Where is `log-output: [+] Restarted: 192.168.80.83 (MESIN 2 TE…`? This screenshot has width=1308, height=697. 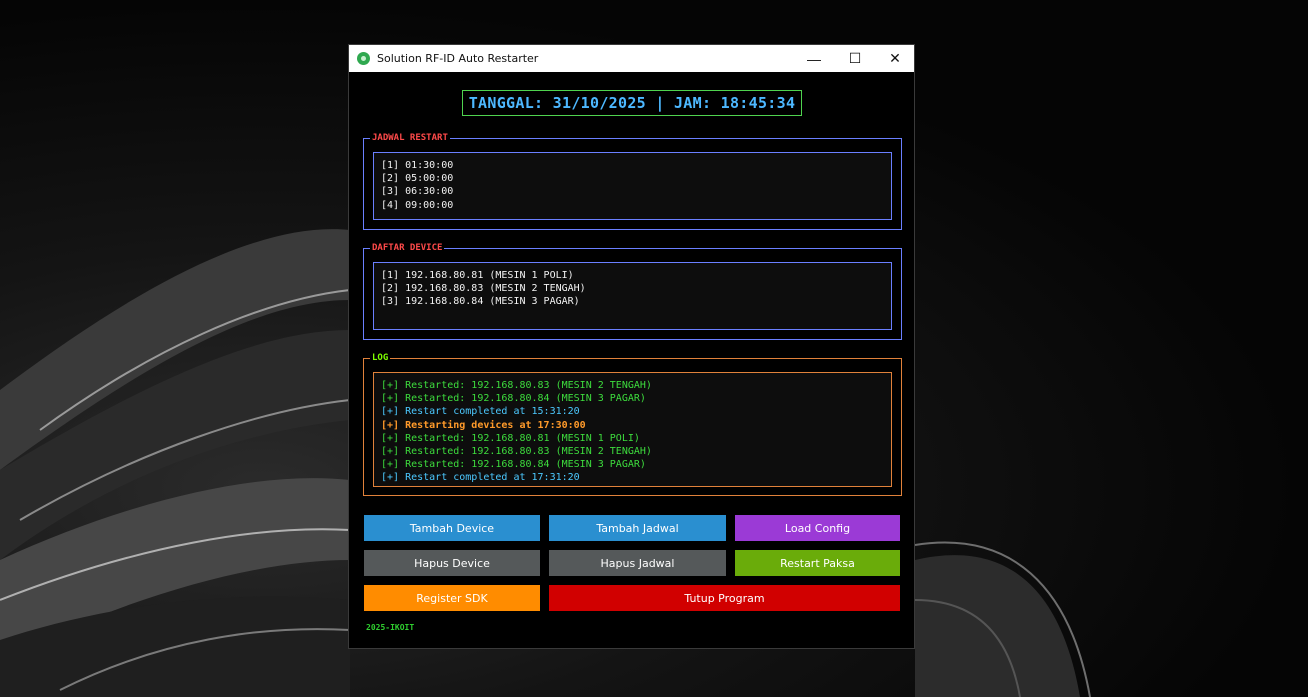
log-output: [+] Restarted: 192.168.80.83 (MESIN 2 TE… is located at coordinates (632, 429).